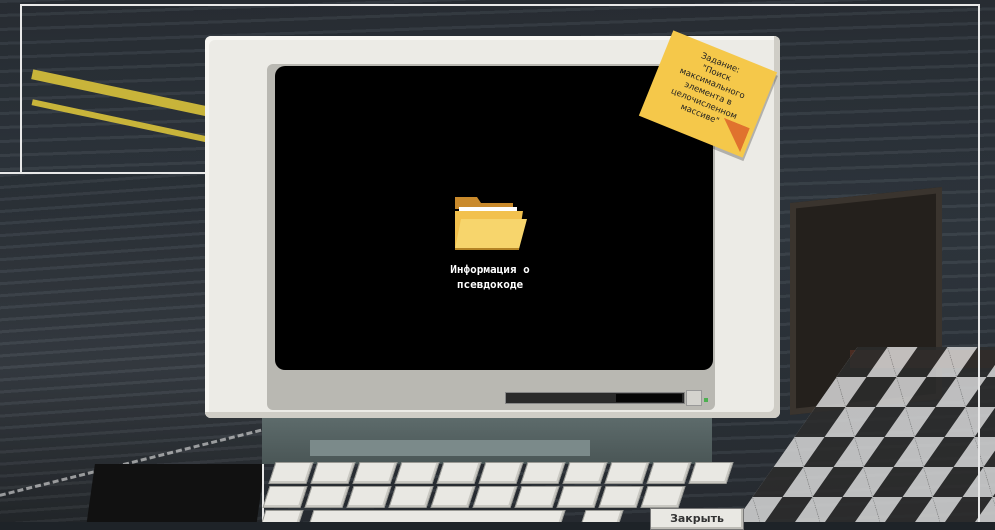 The height and width of the screenshot is (530, 995). I want to click on folder-label: Информация о псевдокоде, so click(490, 277).